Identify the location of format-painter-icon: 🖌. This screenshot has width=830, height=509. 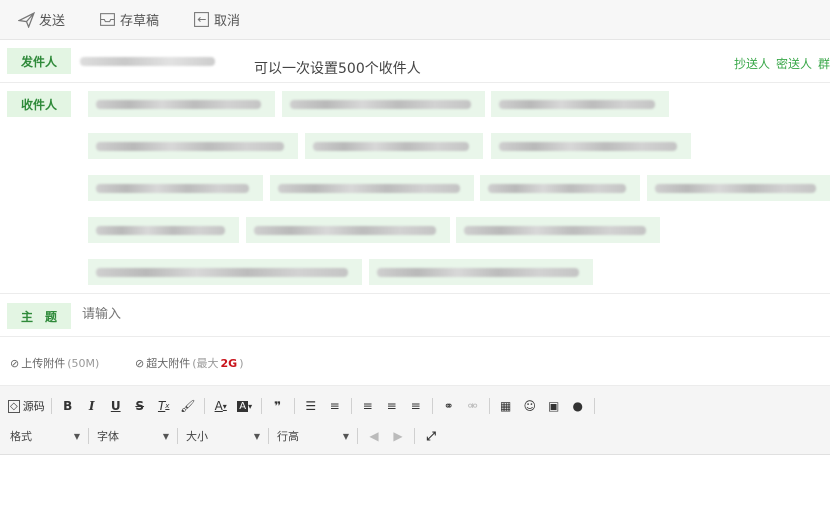
(188, 406).